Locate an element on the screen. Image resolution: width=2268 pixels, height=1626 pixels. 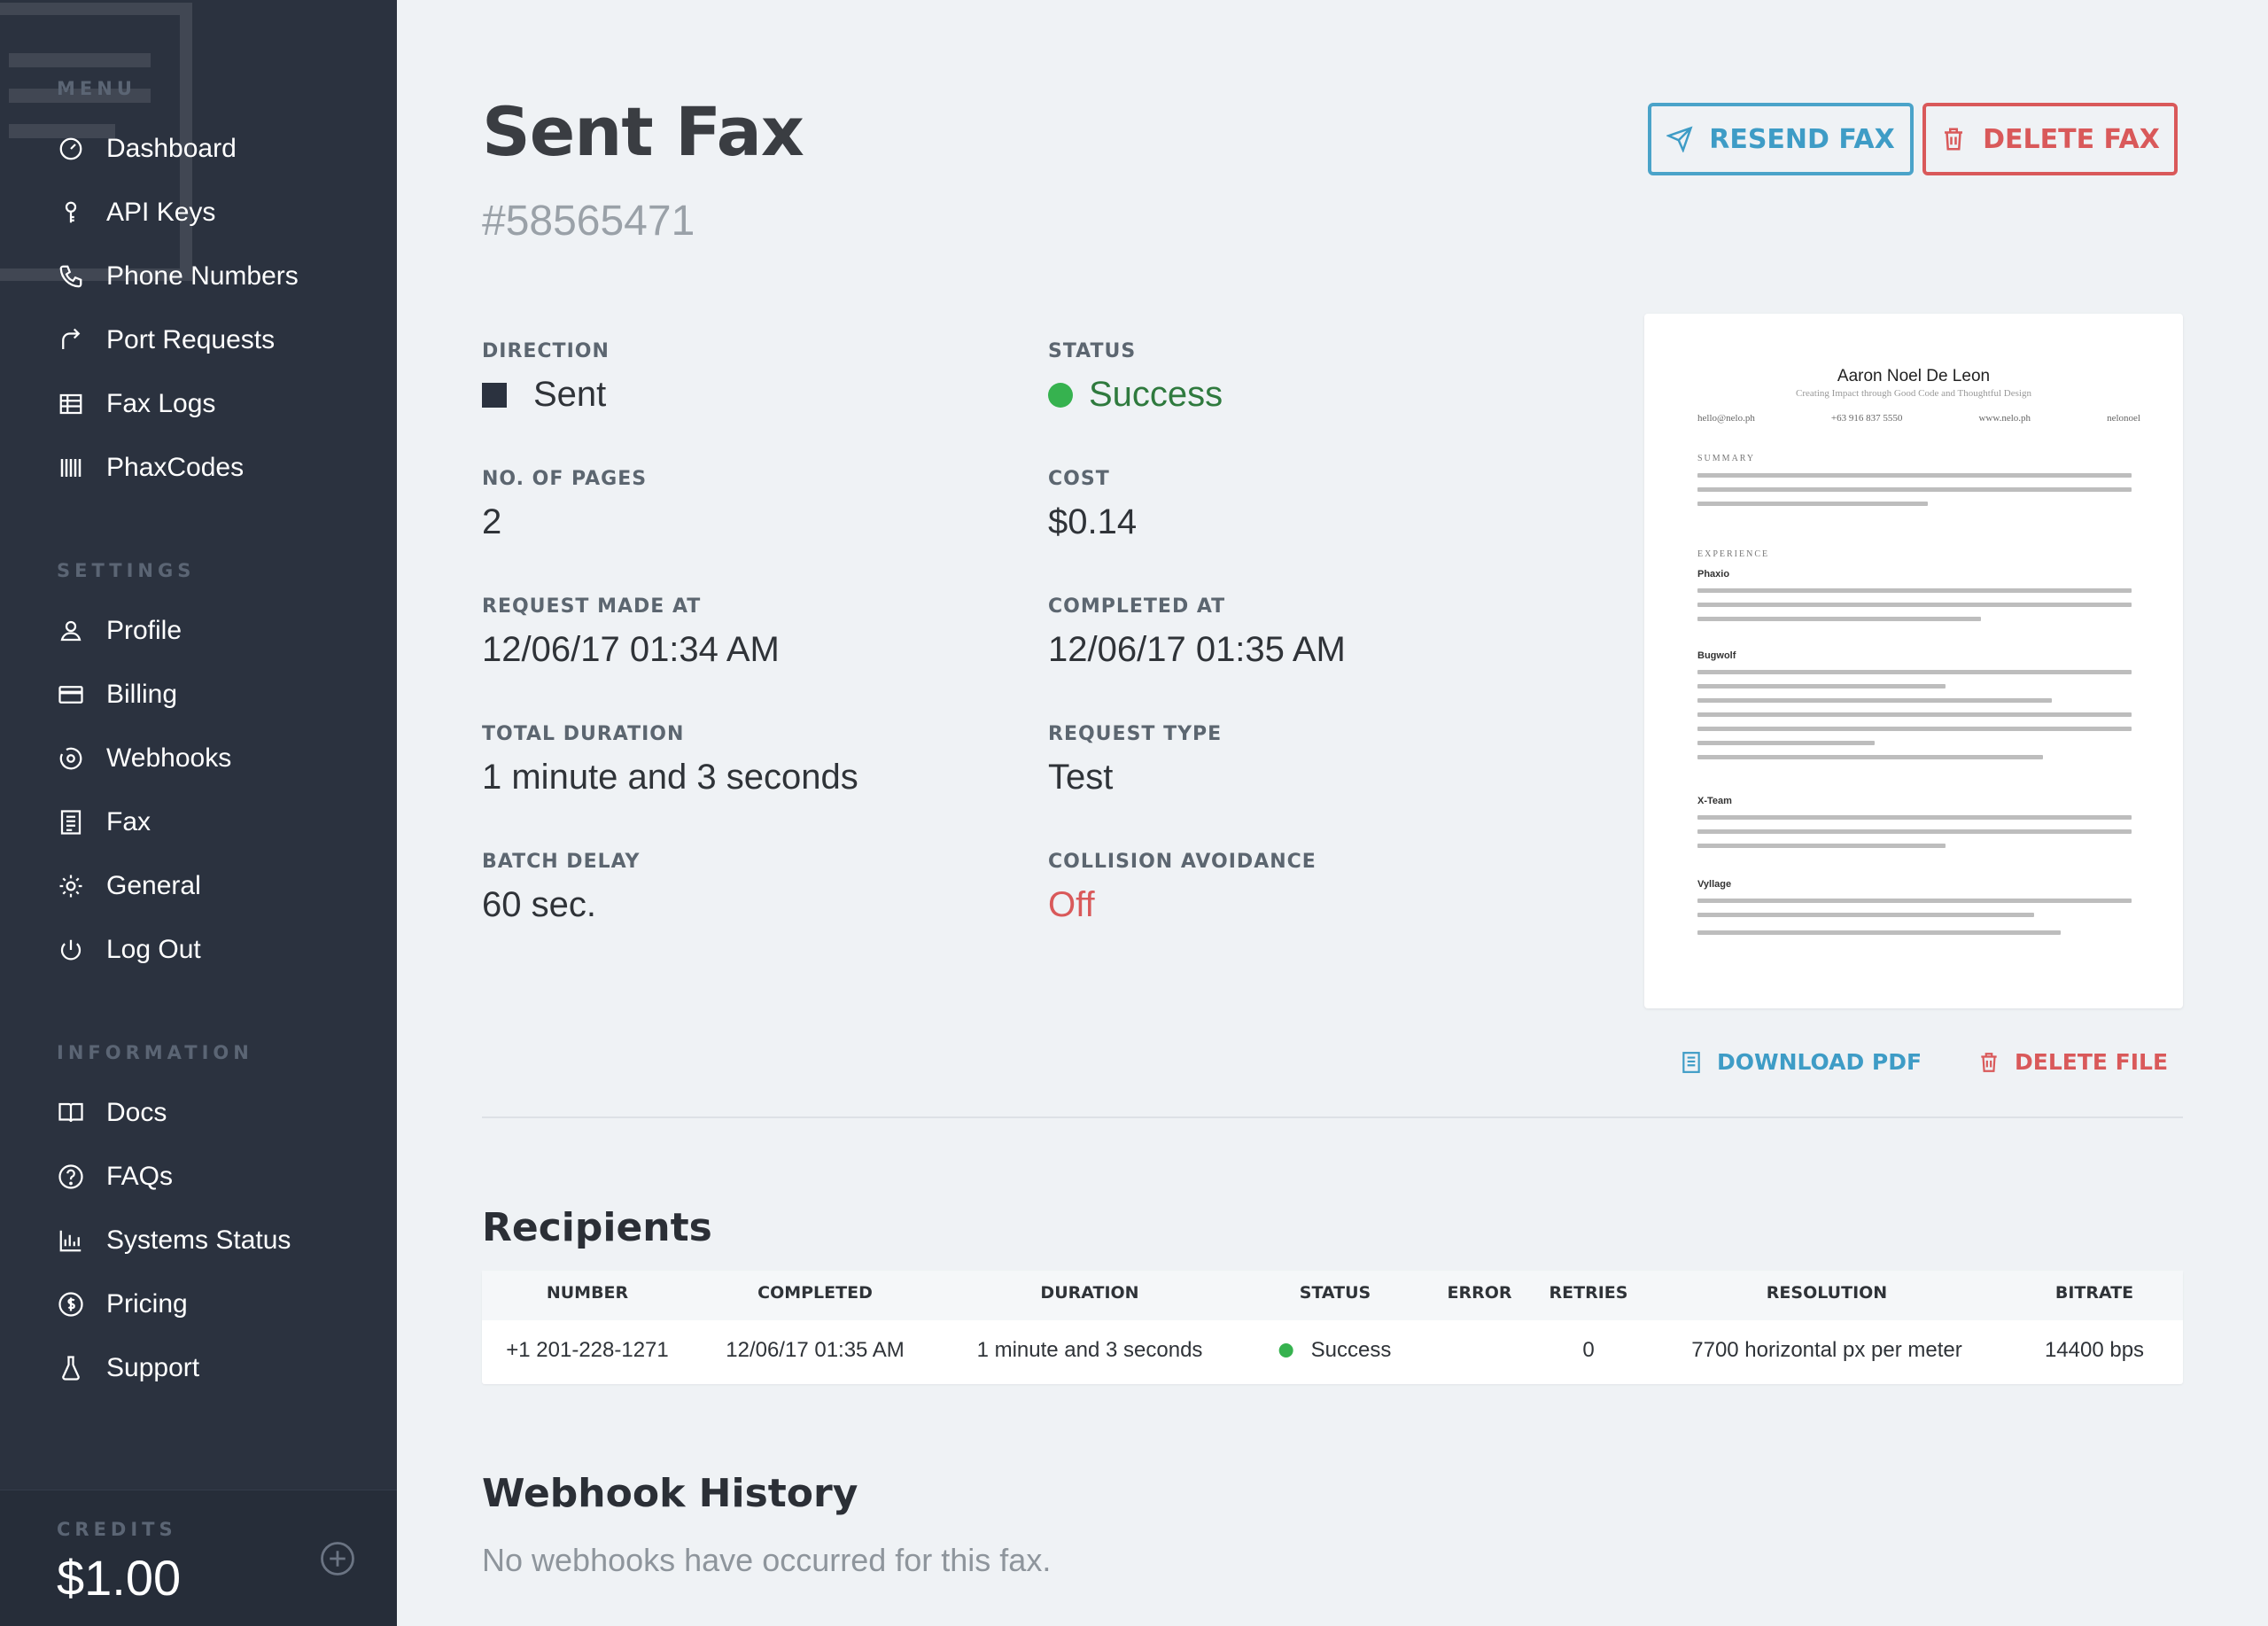
sidebar-item-label: Support is located at coordinates (153, 1367).